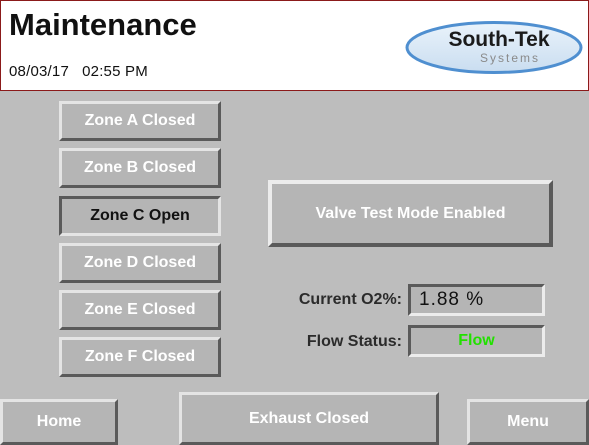 The image size is (589, 445). Describe the element at coordinates (350, 299) in the screenshot. I see `o2-label: Current O2%:` at that location.